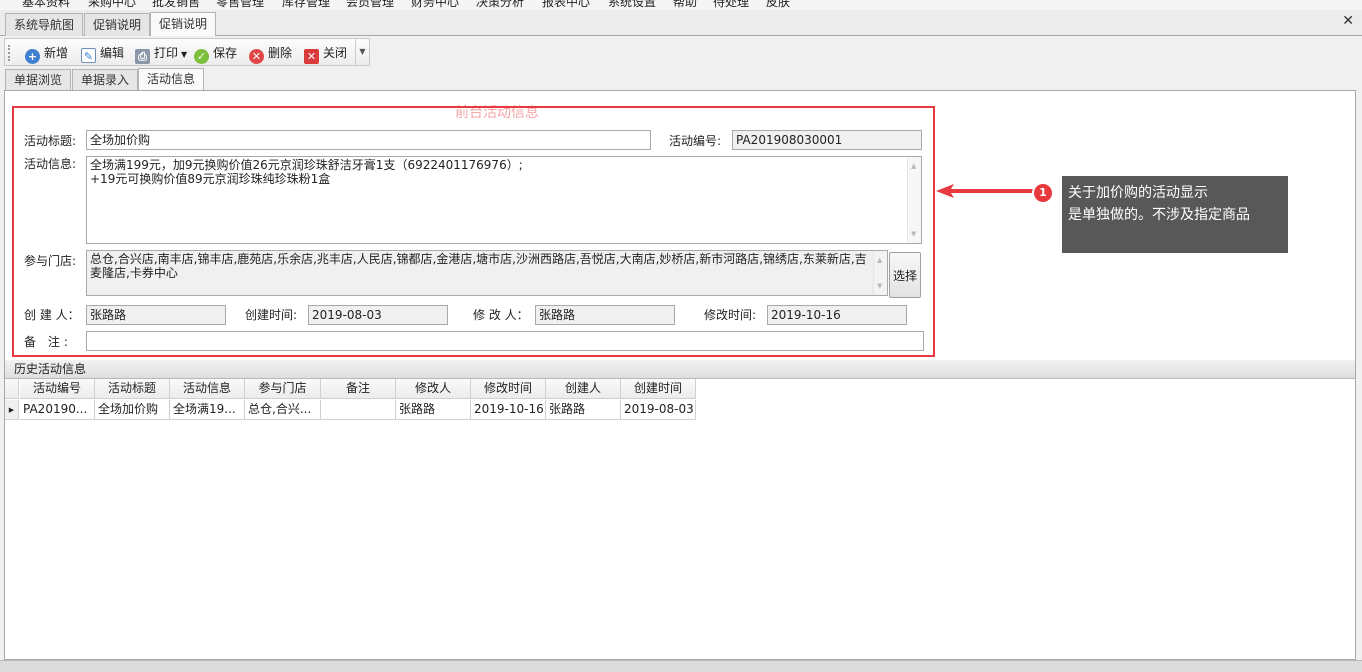  I want to click on document-tab-bar: 系统导航图 促销说明 促销说明 ✕, so click(681, 23).